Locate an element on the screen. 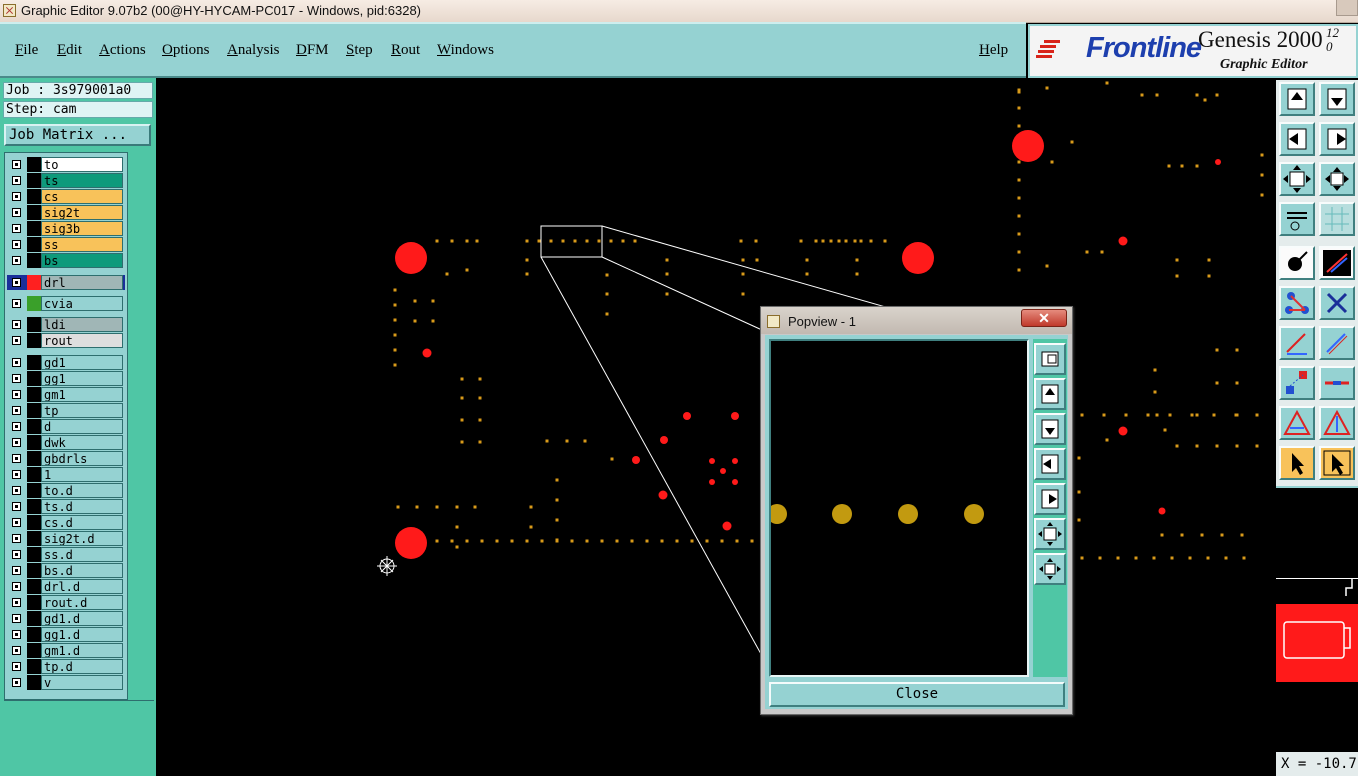 This screenshot has width=1358, height=776. layer-row-v: v is located at coordinates (66, 682).